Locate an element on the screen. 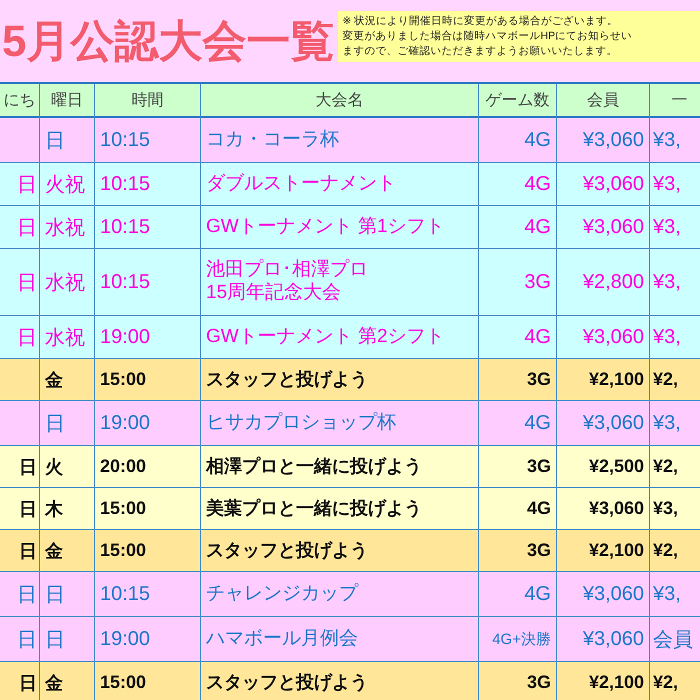 This screenshot has height=700, width=700. table-cell: 会員 is located at coordinates (675, 639).